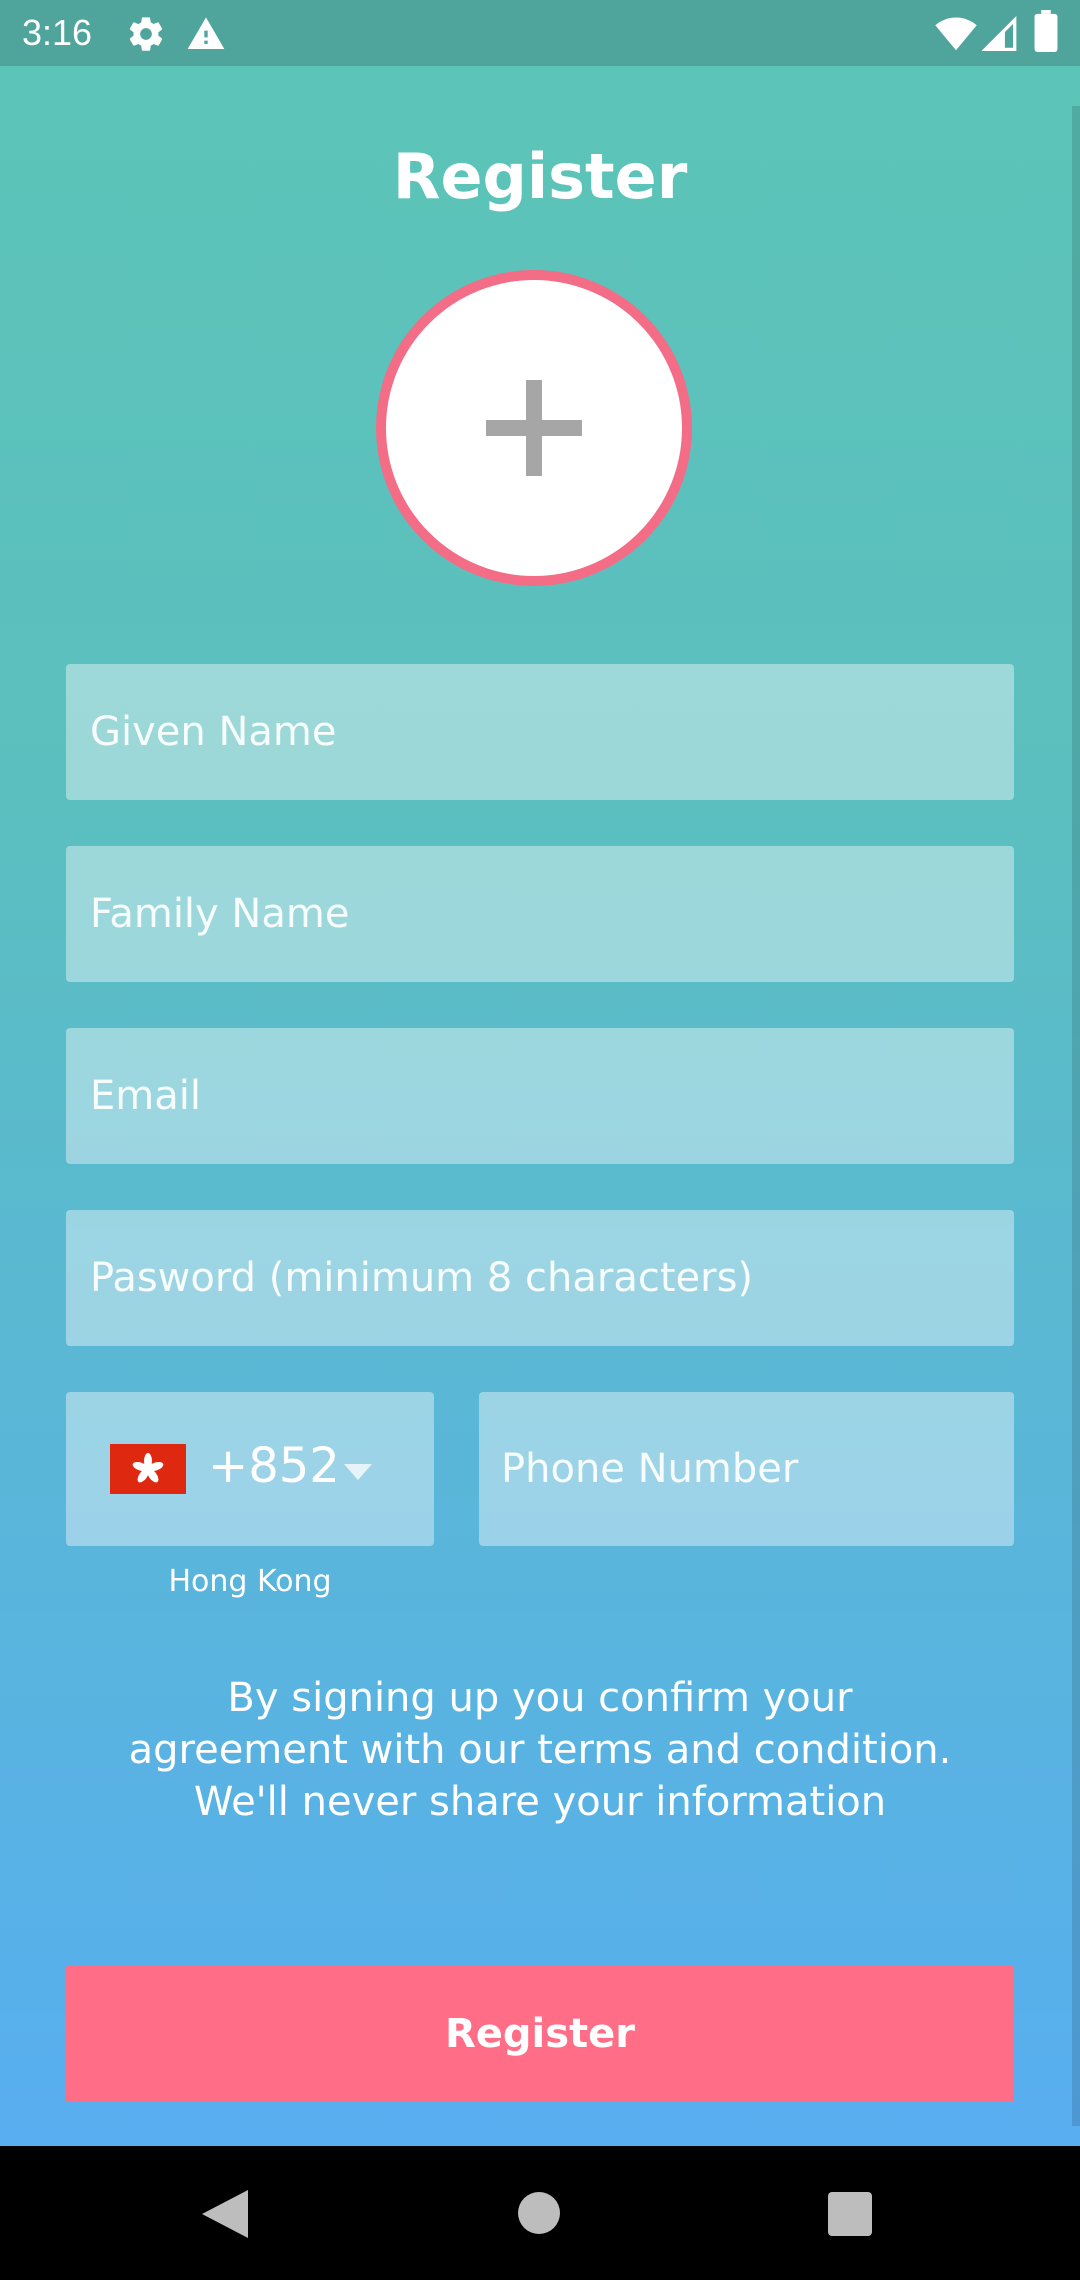 The width and height of the screenshot is (1080, 2280). I want to click on password-input, so click(540, 1278).